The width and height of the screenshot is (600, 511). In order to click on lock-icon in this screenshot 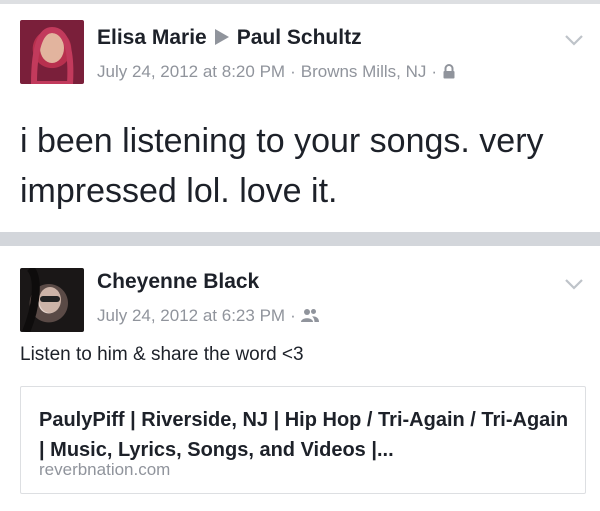, I will do `click(449, 74)`.